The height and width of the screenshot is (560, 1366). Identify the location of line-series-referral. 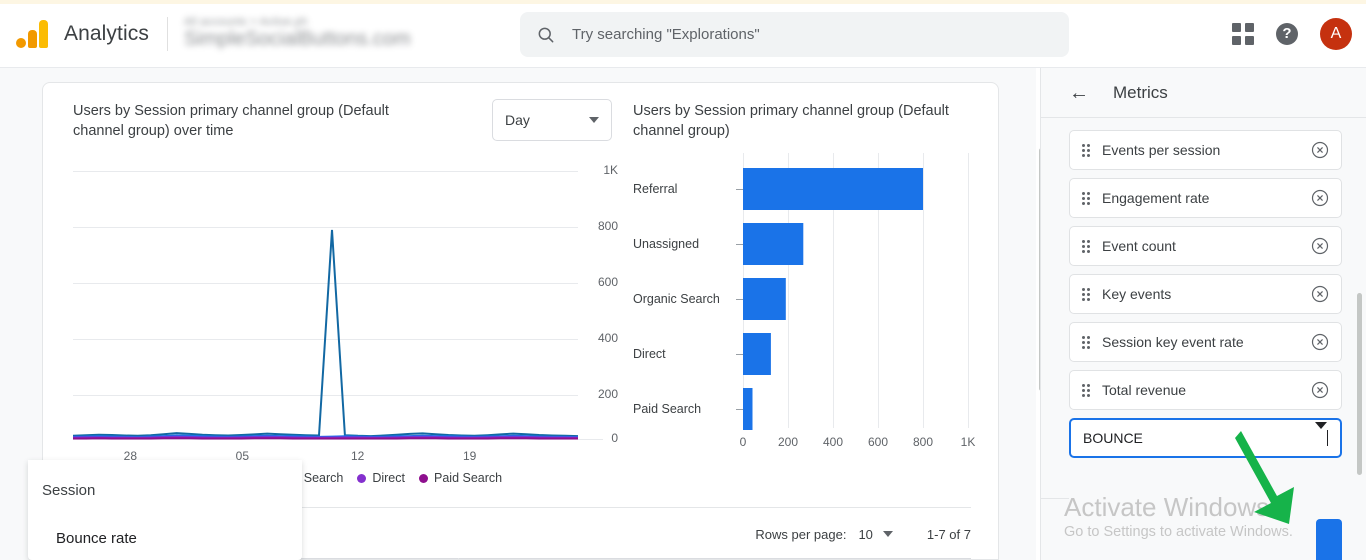
(325, 333).